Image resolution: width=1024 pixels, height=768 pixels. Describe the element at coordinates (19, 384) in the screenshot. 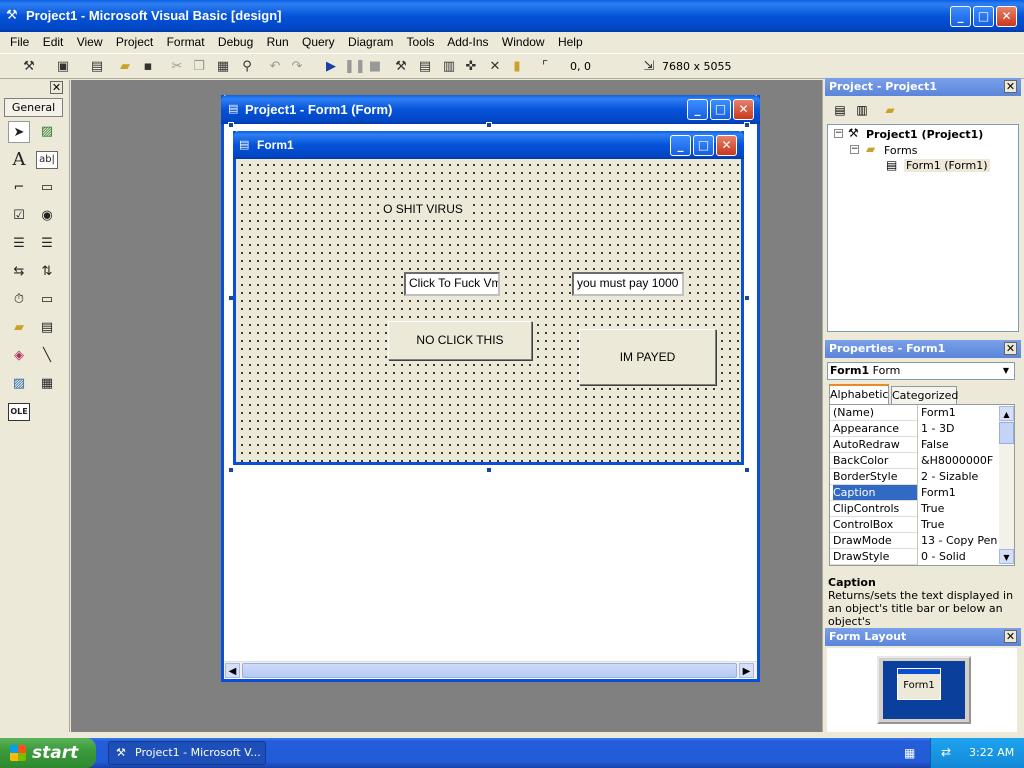

I see `image-icon: ▨` at that location.